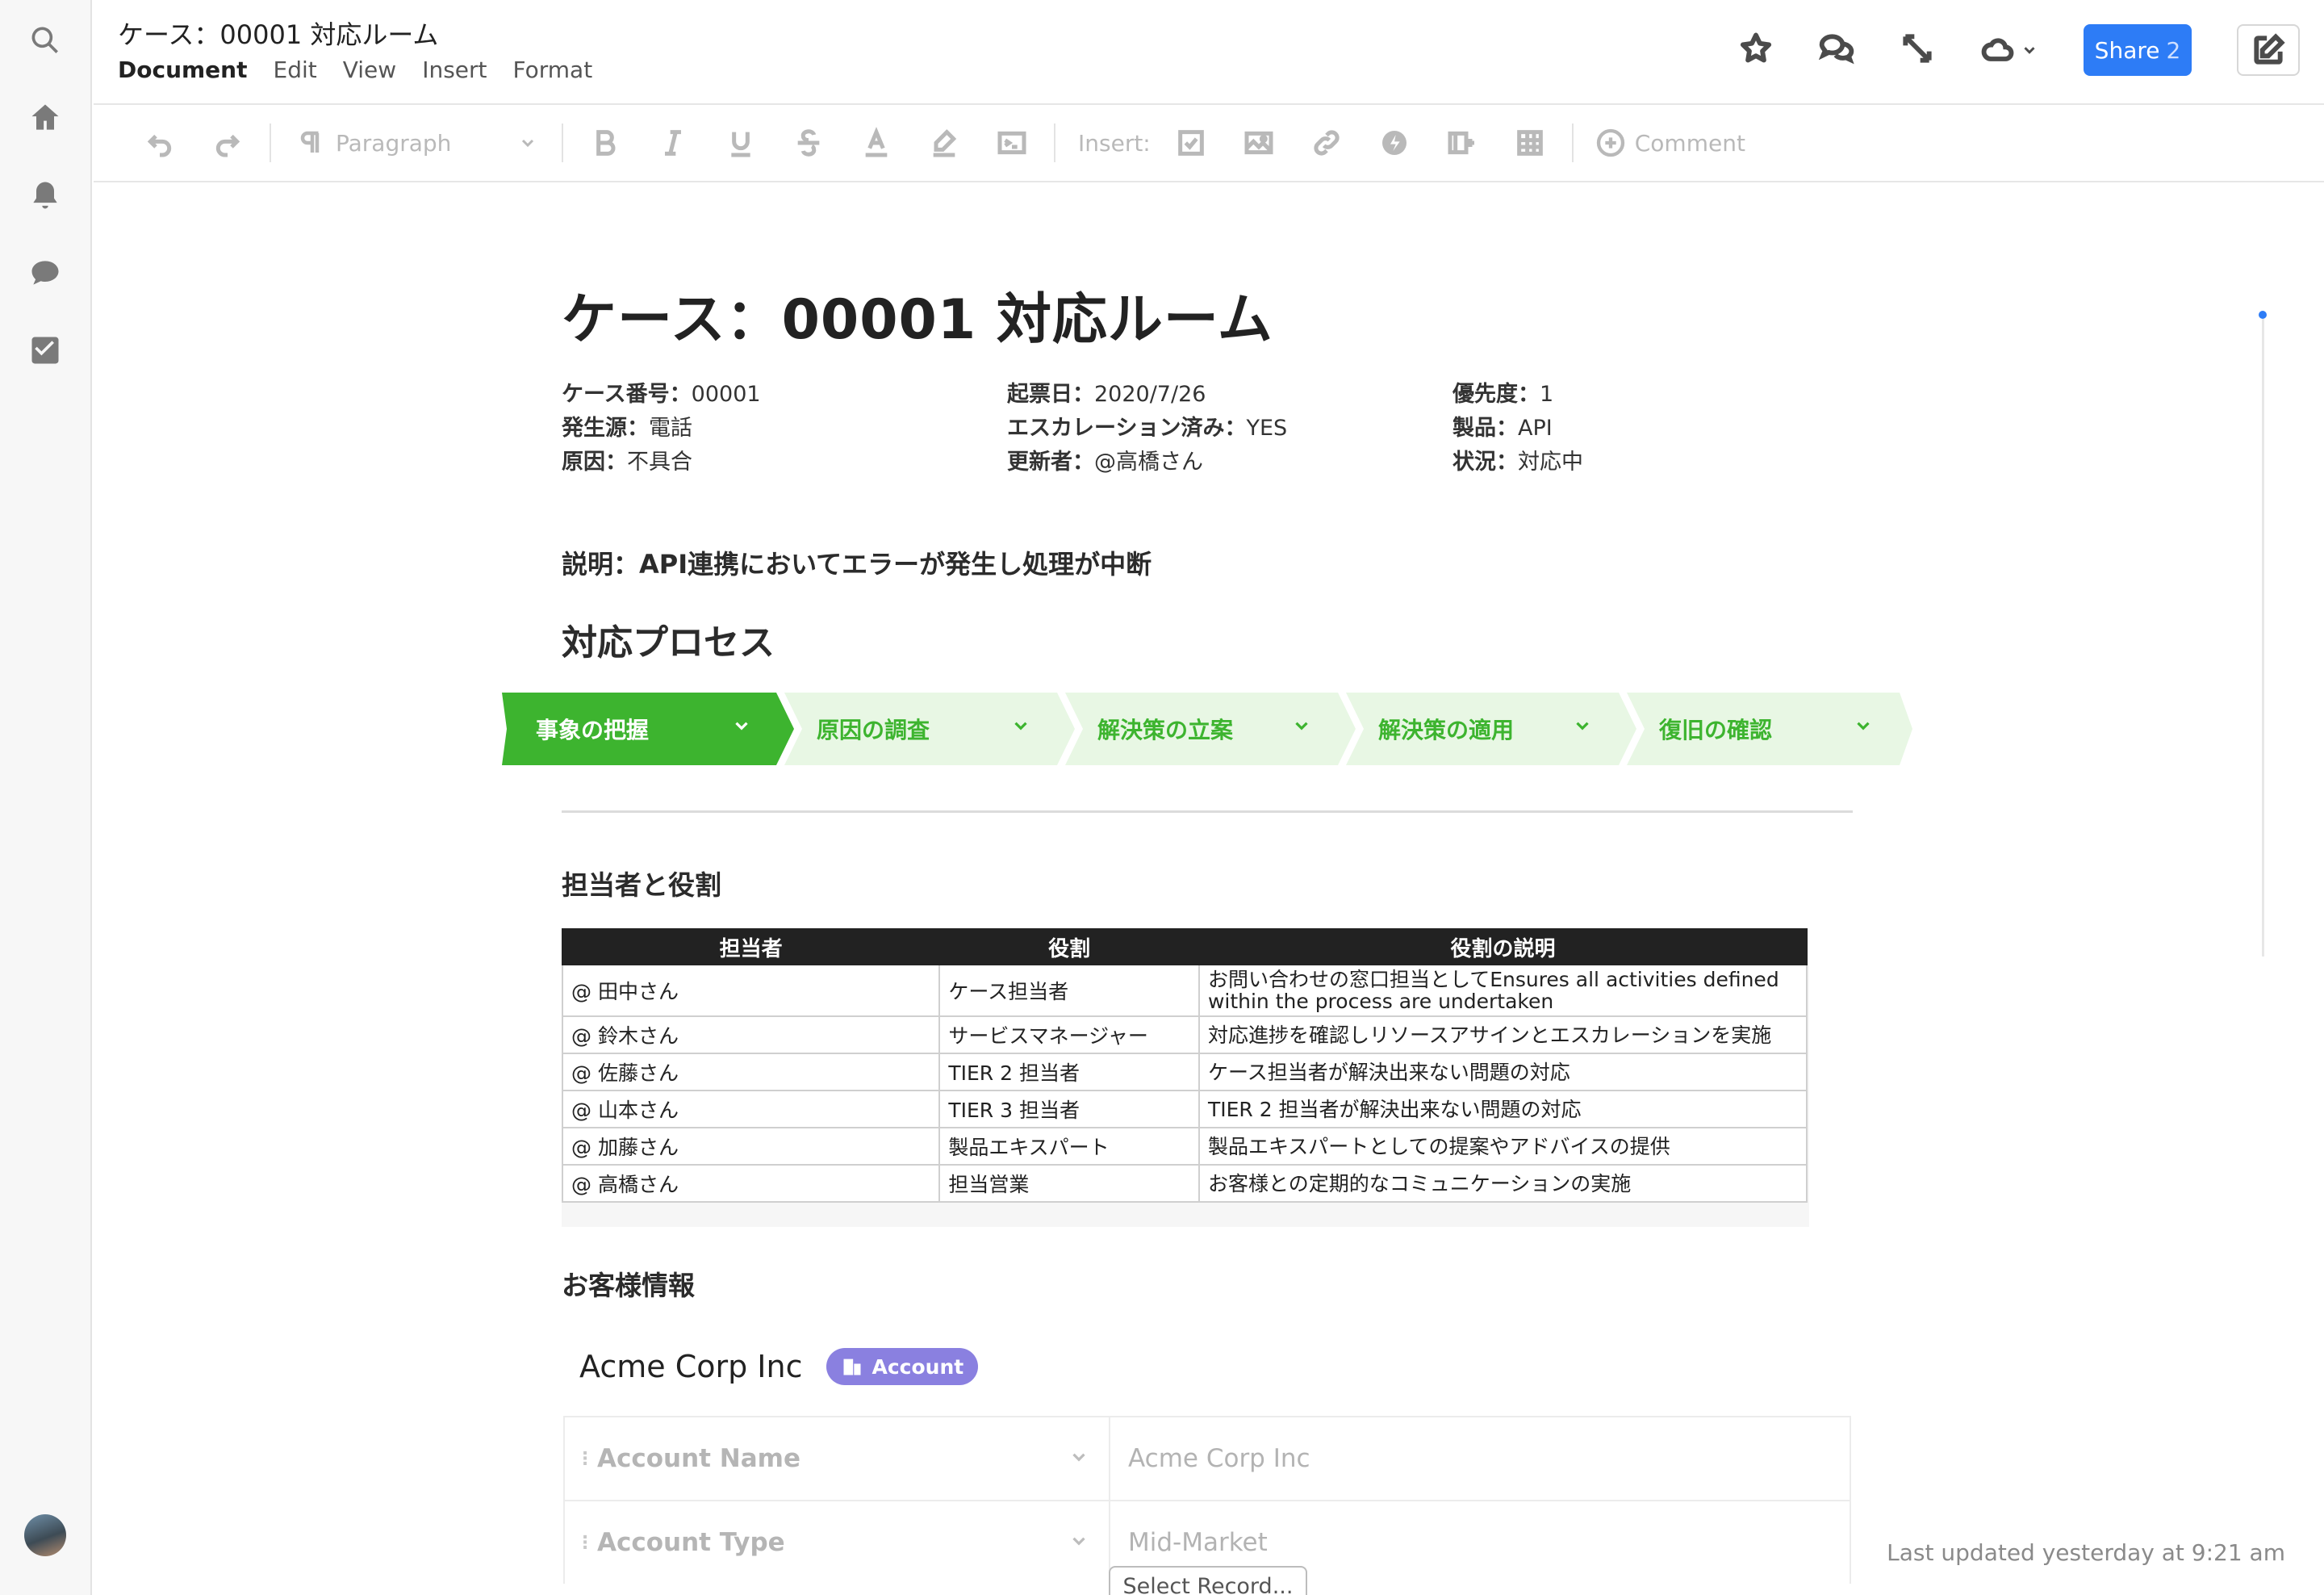 This screenshot has width=2324, height=1595. I want to click on scroll-position-marker, so click(2263, 315).